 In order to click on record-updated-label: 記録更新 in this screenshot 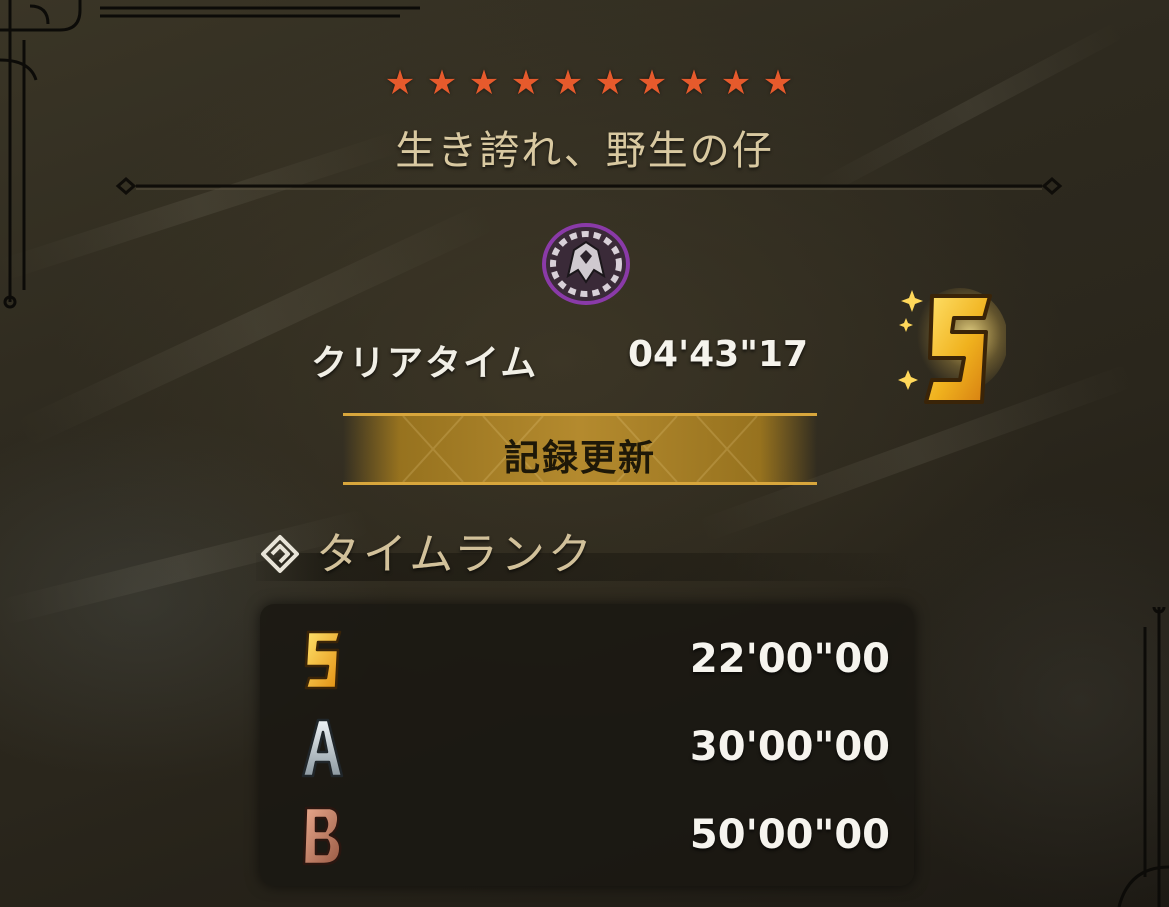, I will do `click(579, 458)`.